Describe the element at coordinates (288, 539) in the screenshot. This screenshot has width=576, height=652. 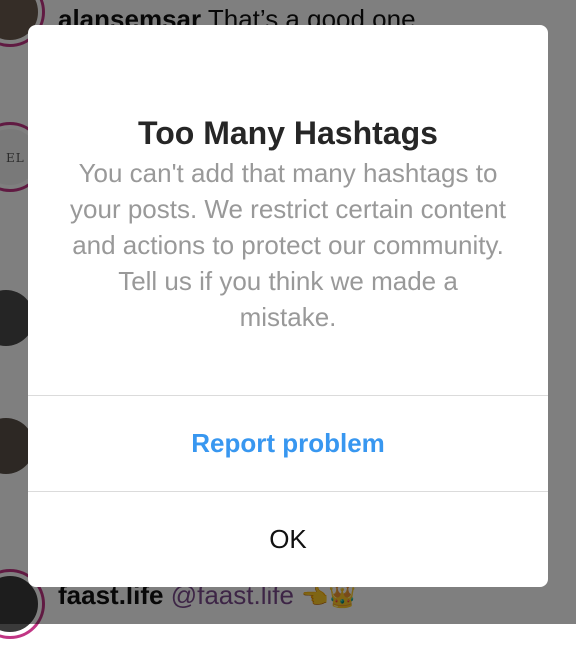
I see `ok-button: OK` at that location.